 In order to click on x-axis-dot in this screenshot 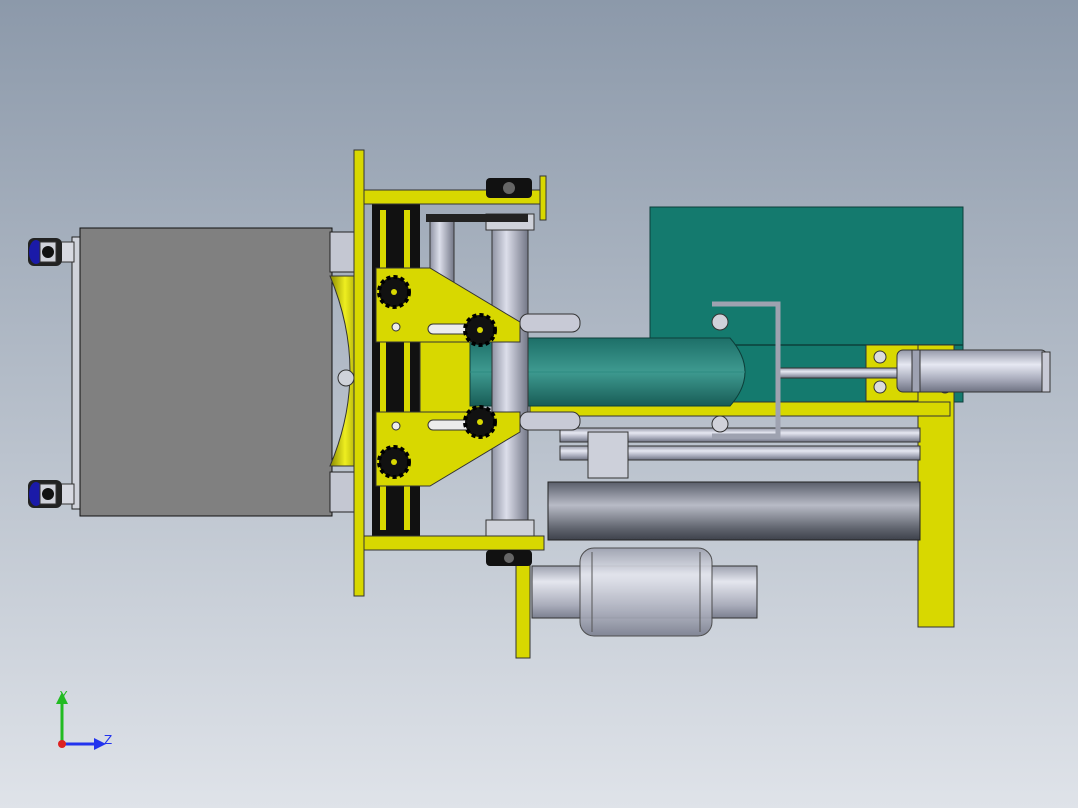, I will do `click(62, 744)`.